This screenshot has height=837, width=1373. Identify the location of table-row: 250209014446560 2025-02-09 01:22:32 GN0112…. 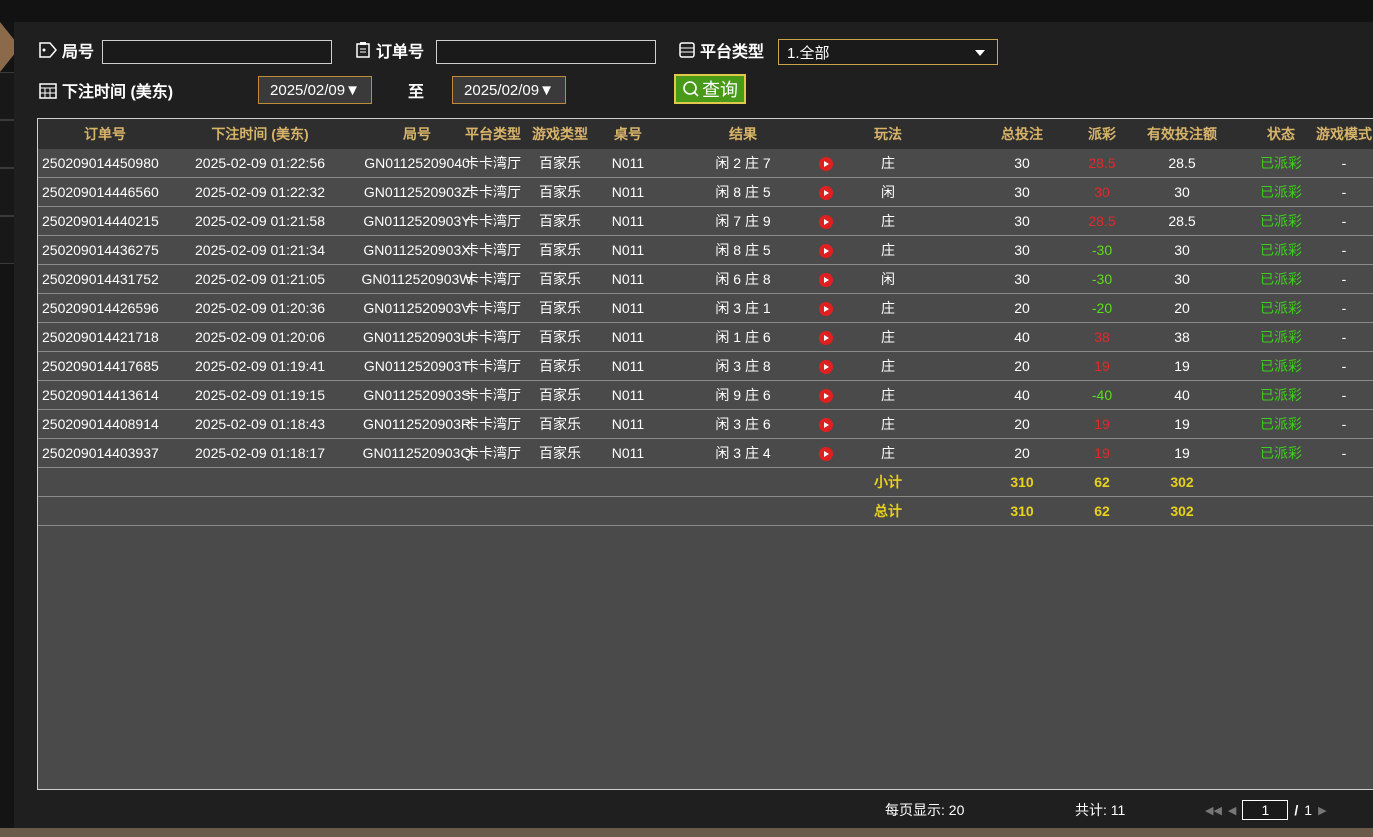
(705, 192).